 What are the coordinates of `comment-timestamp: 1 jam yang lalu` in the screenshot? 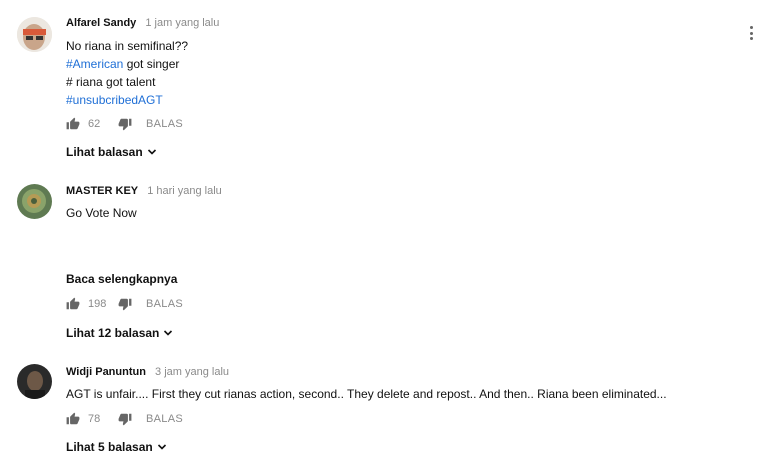 It's located at (182, 23).